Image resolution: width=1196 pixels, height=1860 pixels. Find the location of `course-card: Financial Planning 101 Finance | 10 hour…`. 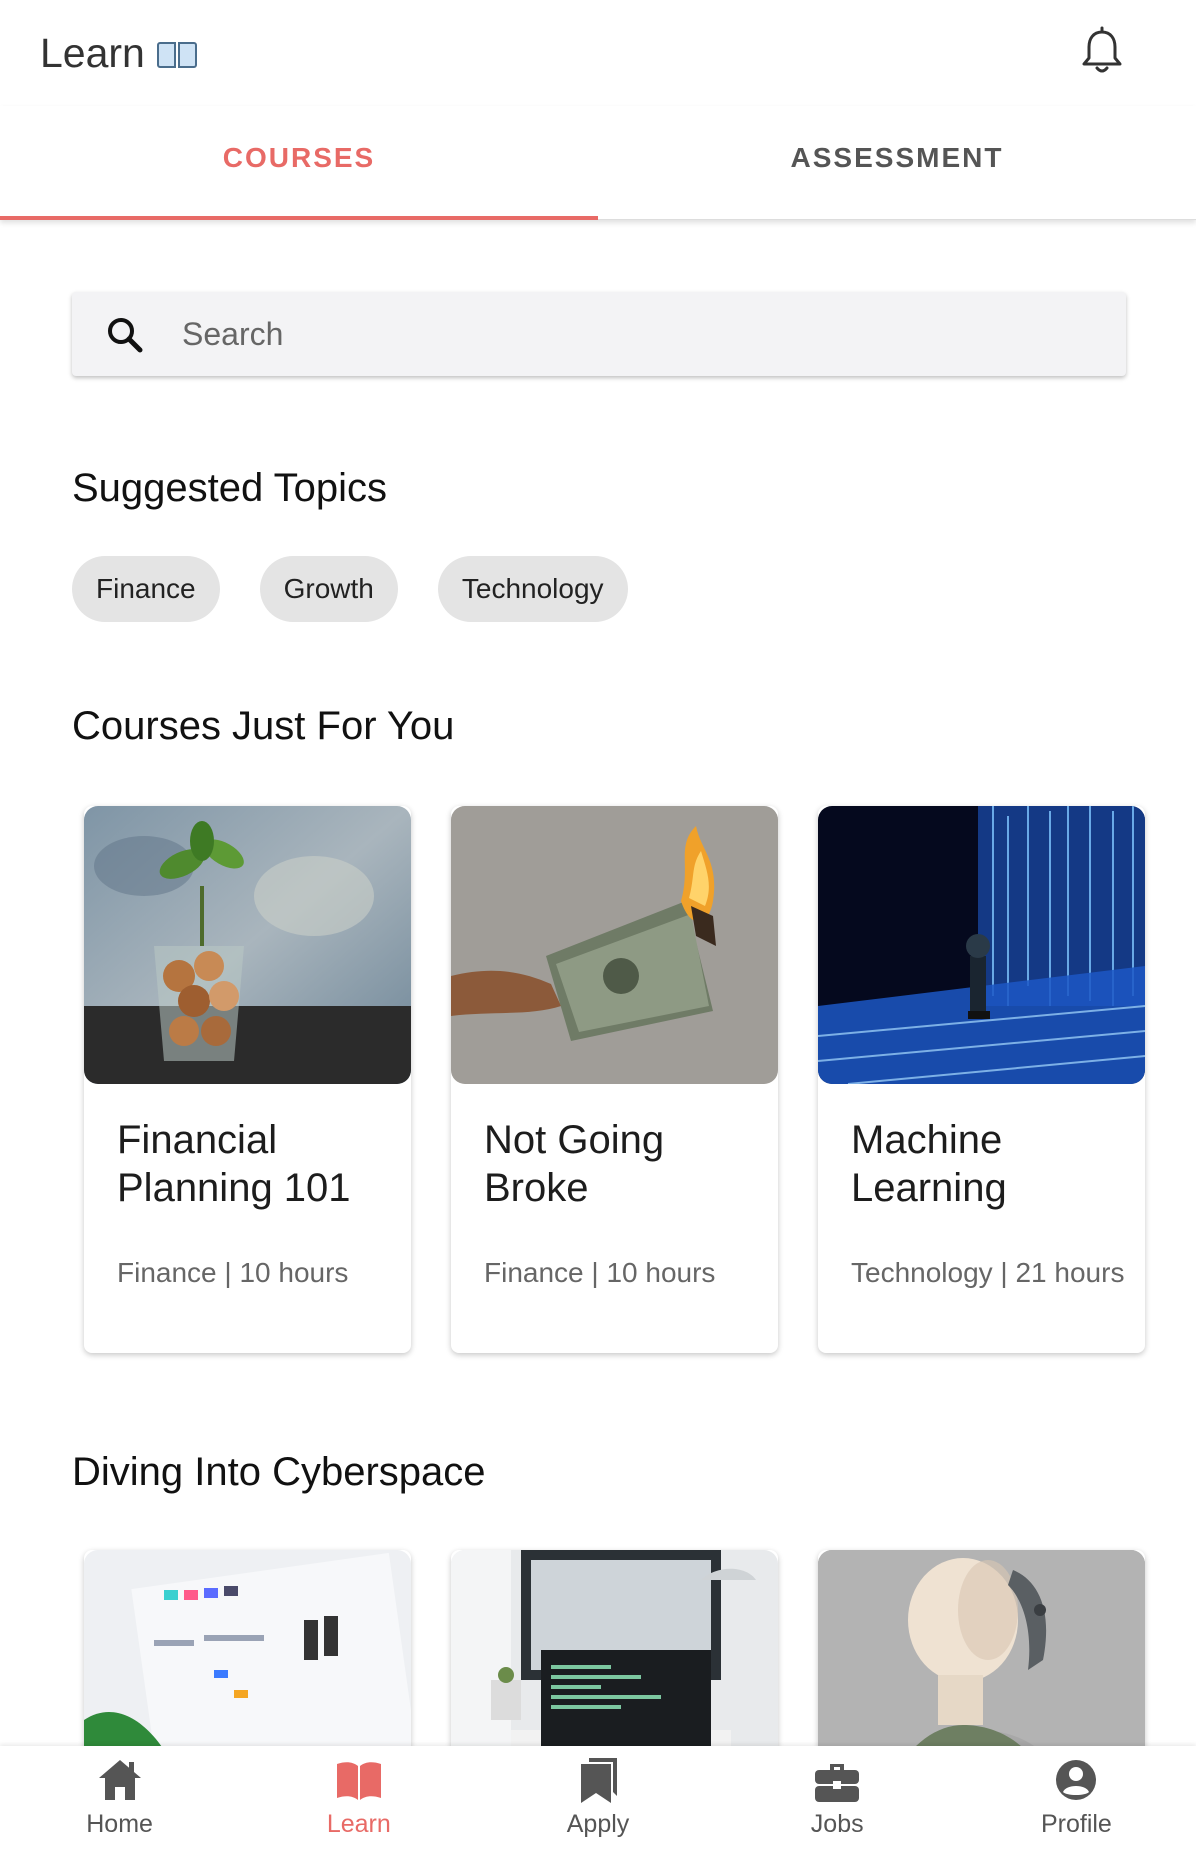

course-card: Financial Planning 101 Finance | 10 hour… is located at coordinates (247, 1079).